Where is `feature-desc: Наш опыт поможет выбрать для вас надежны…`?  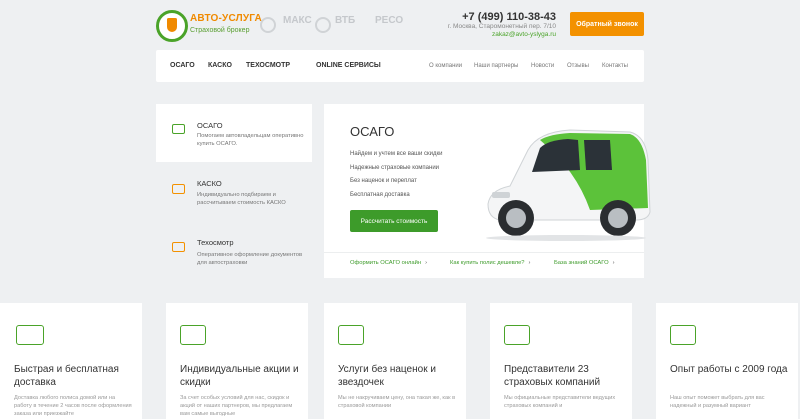 feature-desc: Наш опыт поможет выбрать для вас надежны… is located at coordinates (717, 402).